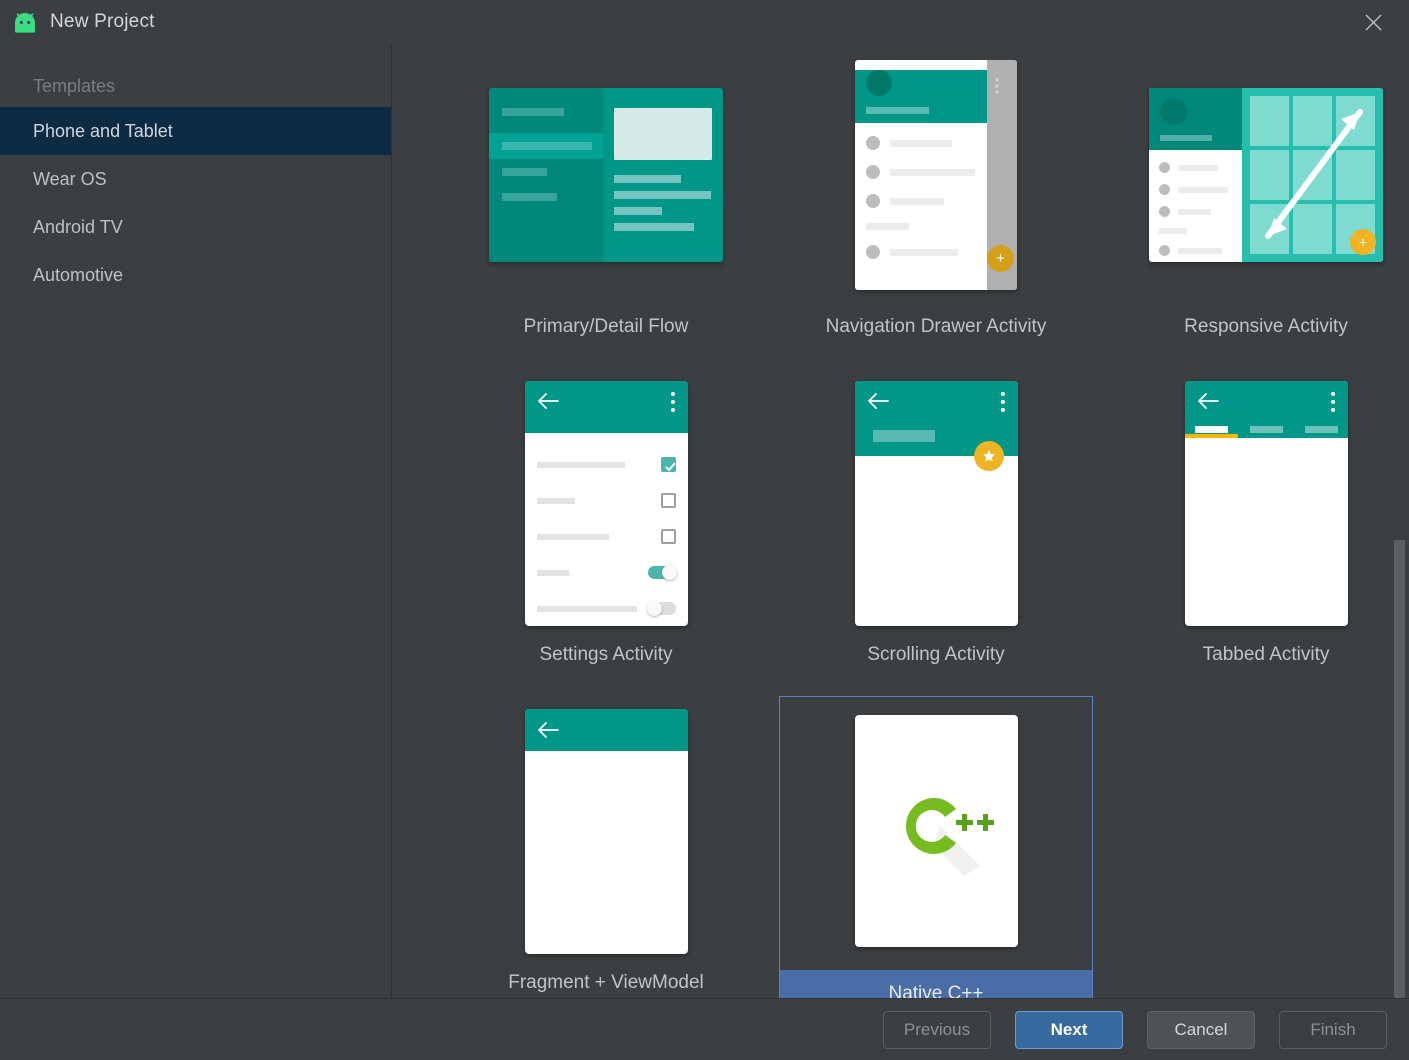  Describe the element at coordinates (1069, 1029) in the screenshot. I see `next-button: Next` at that location.